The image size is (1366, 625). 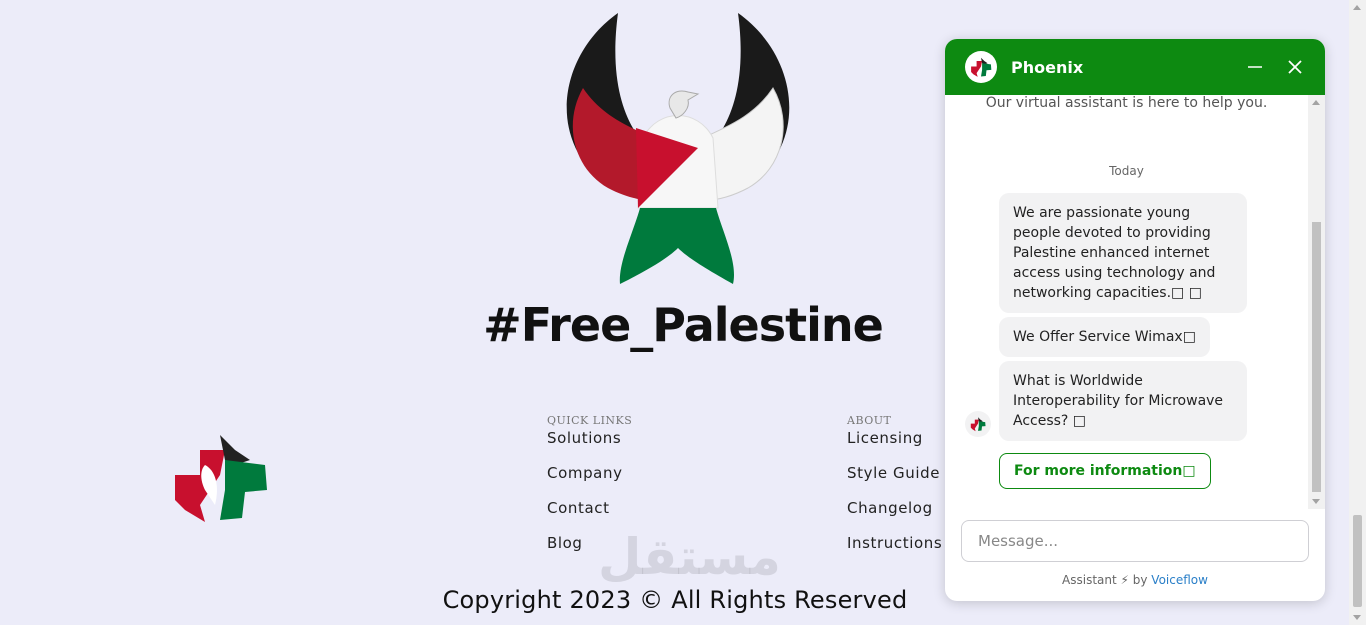 I want to click on chat-header: Phoenix, so click(x=1135, y=67).